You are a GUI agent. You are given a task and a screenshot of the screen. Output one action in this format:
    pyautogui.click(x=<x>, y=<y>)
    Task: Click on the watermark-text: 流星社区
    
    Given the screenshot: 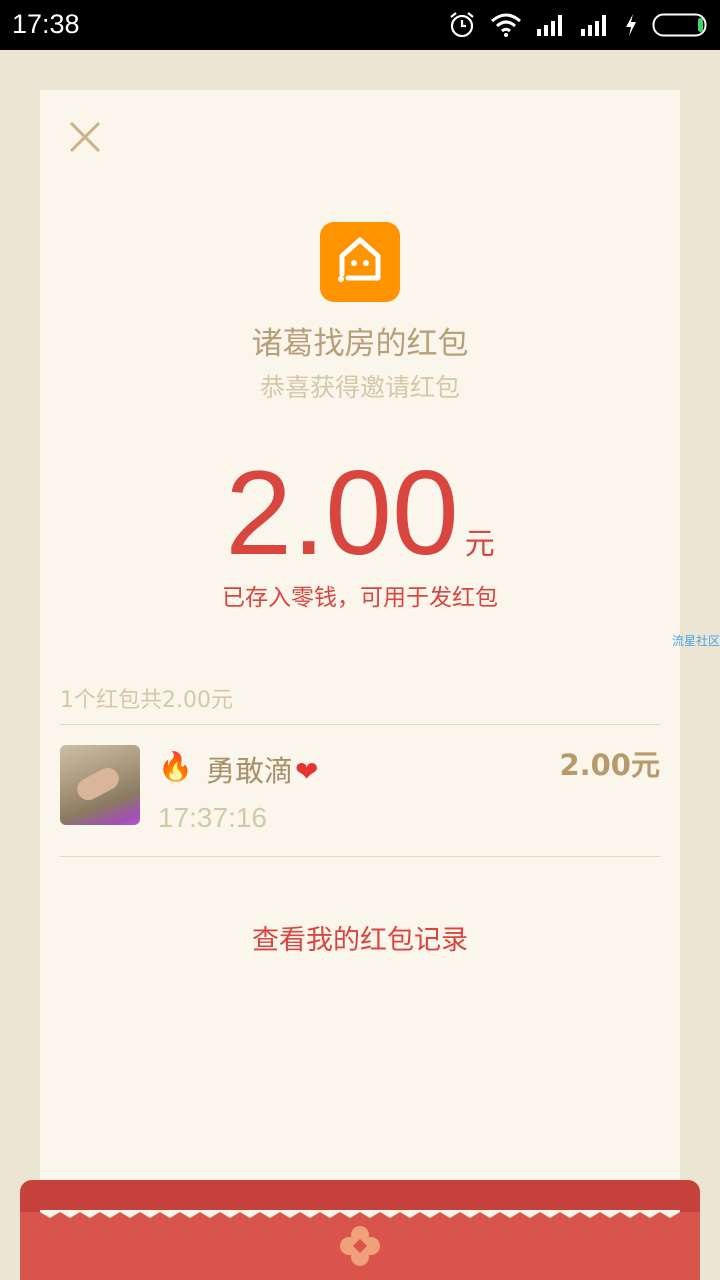 What is the action you would take?
    pyautogui.click(x=695, y=641)
    